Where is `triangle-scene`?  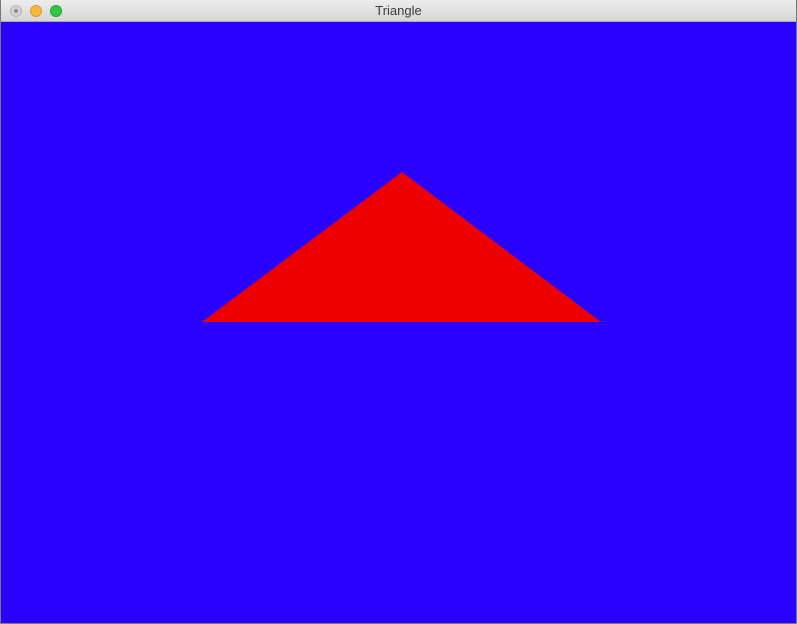
triangle-scene is located at coordinates (401, 247).